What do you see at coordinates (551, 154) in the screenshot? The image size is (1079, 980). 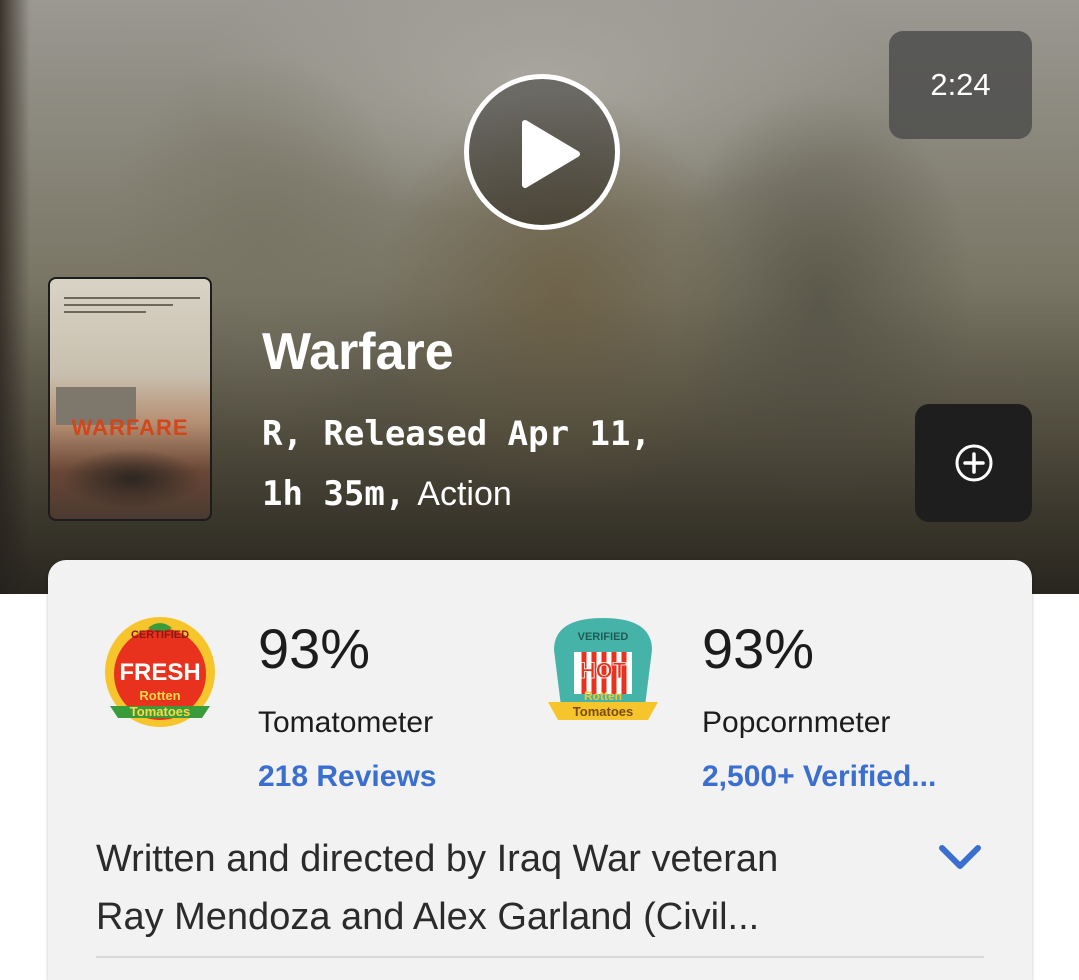 I see `play-icon` at bounding box center [551, 154].